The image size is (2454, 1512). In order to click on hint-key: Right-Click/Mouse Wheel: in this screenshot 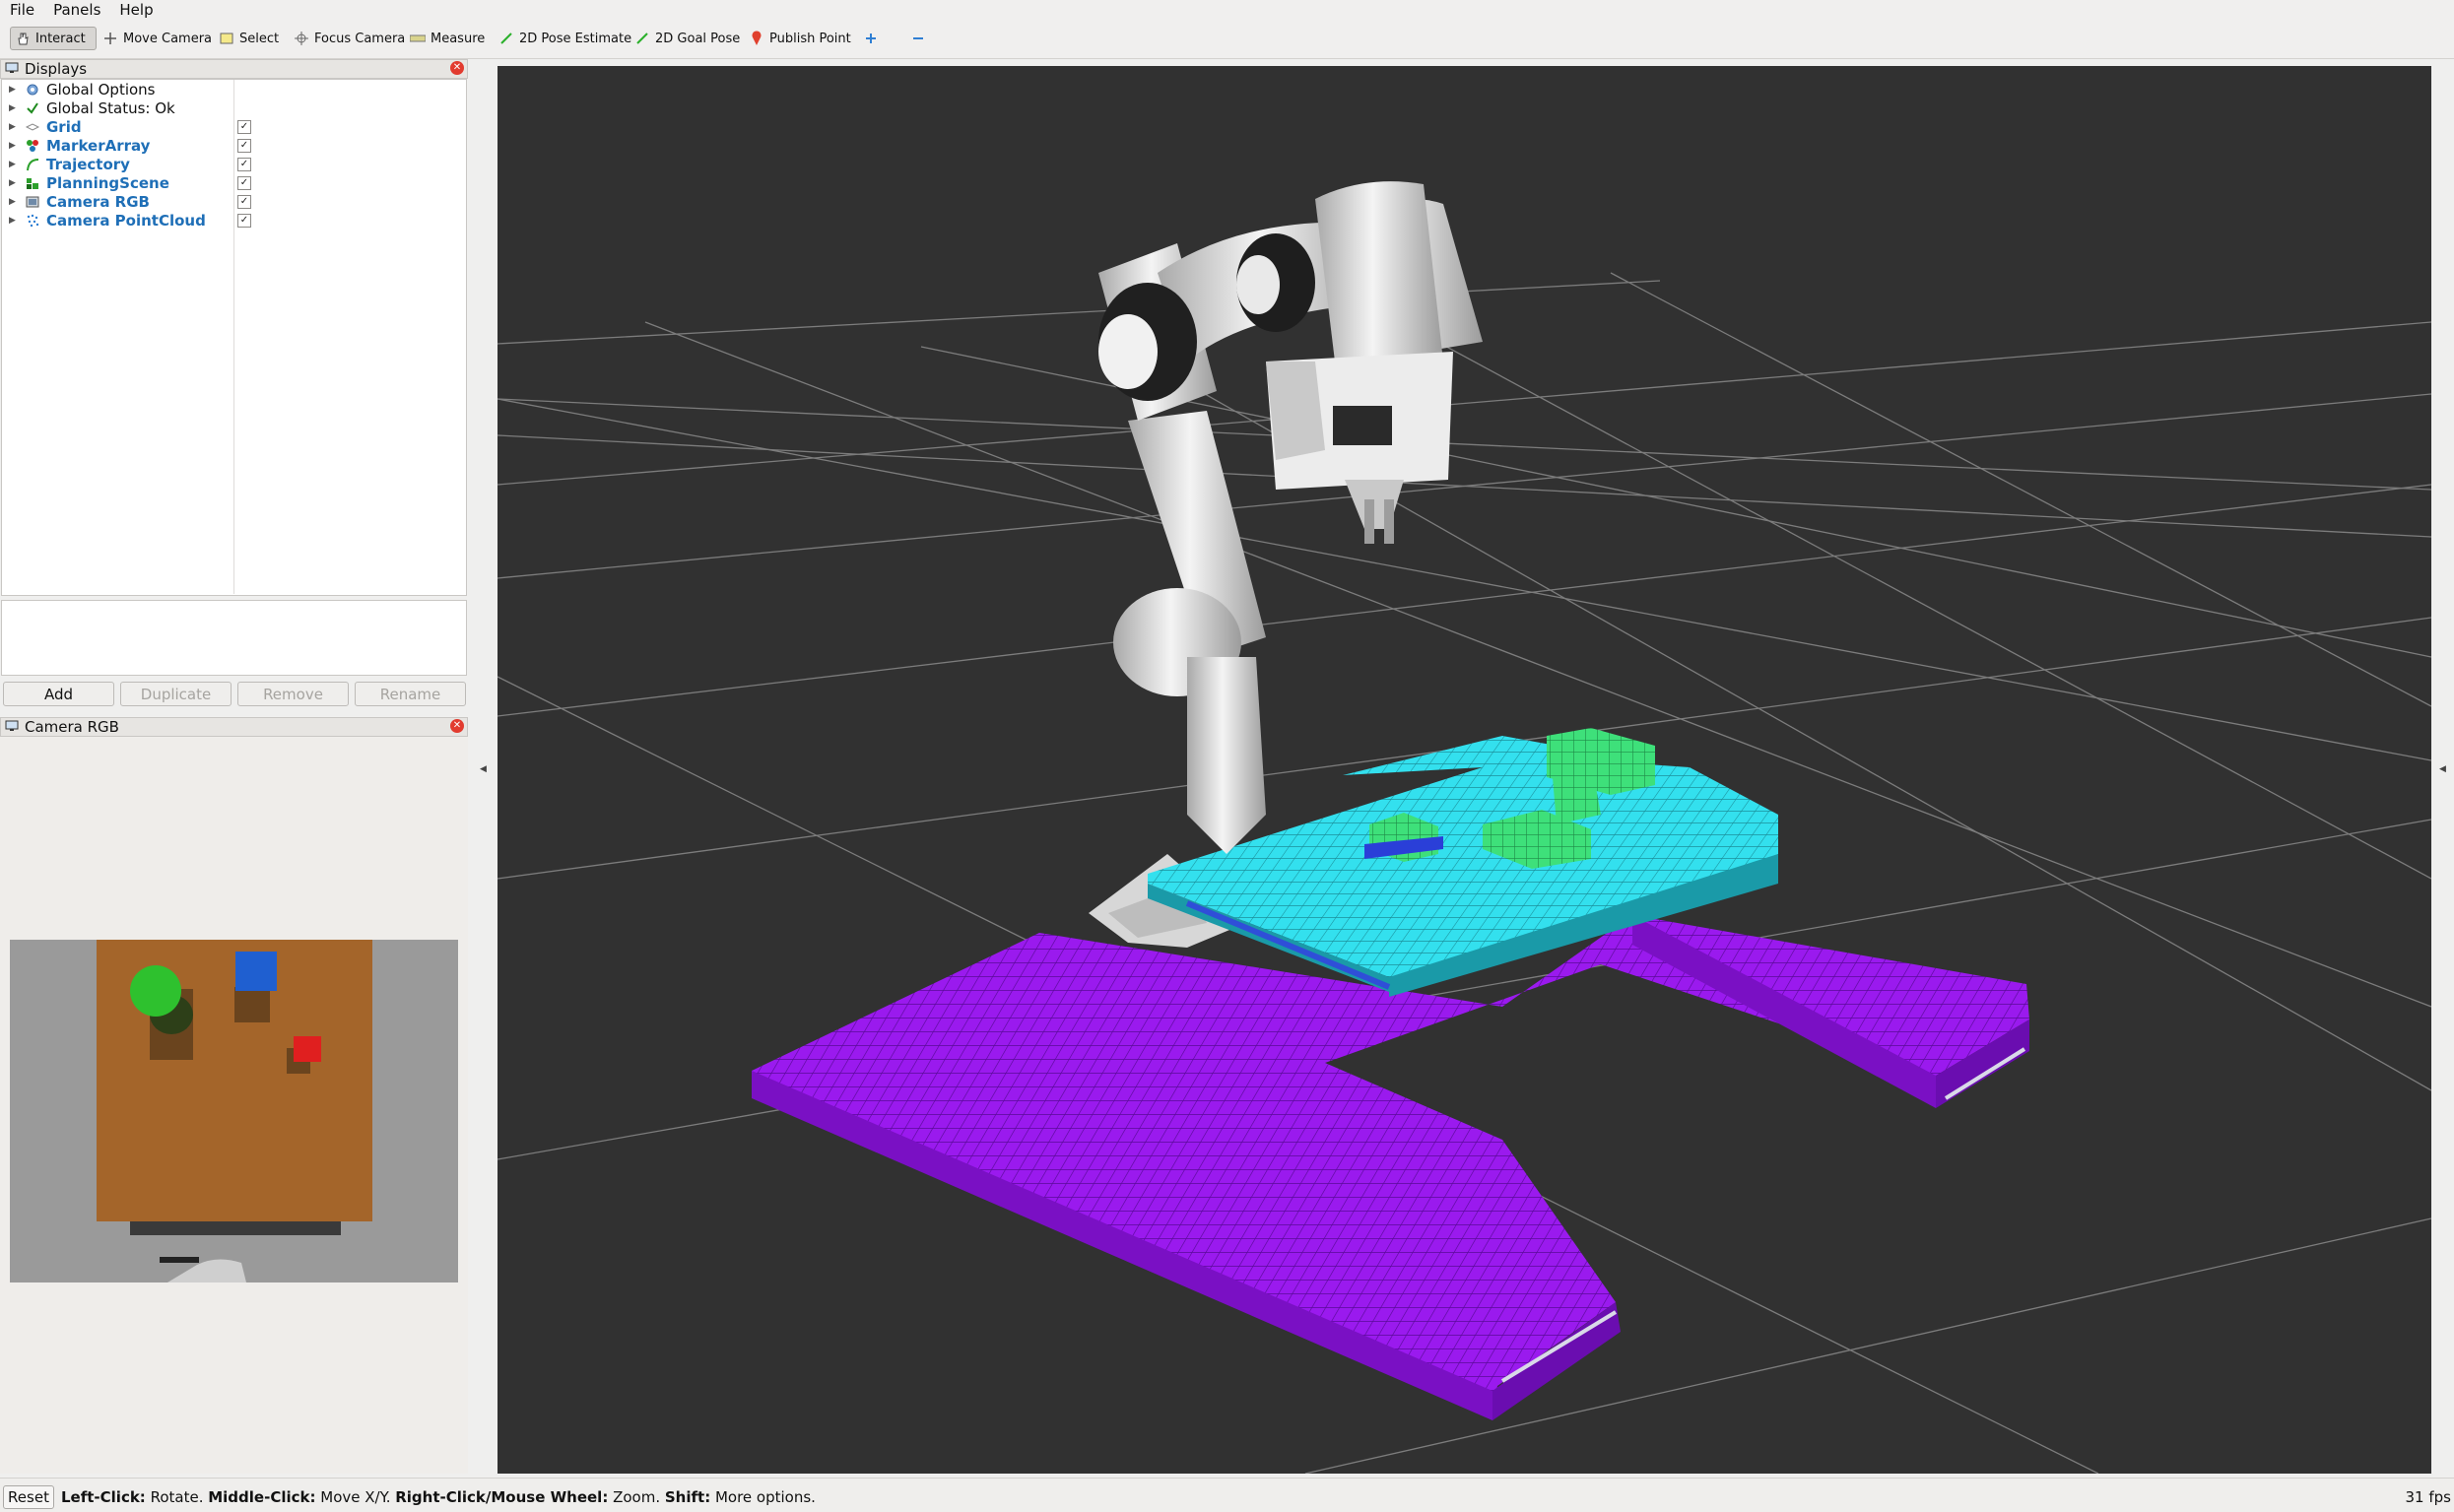, I will do `click(502, 1497)`.